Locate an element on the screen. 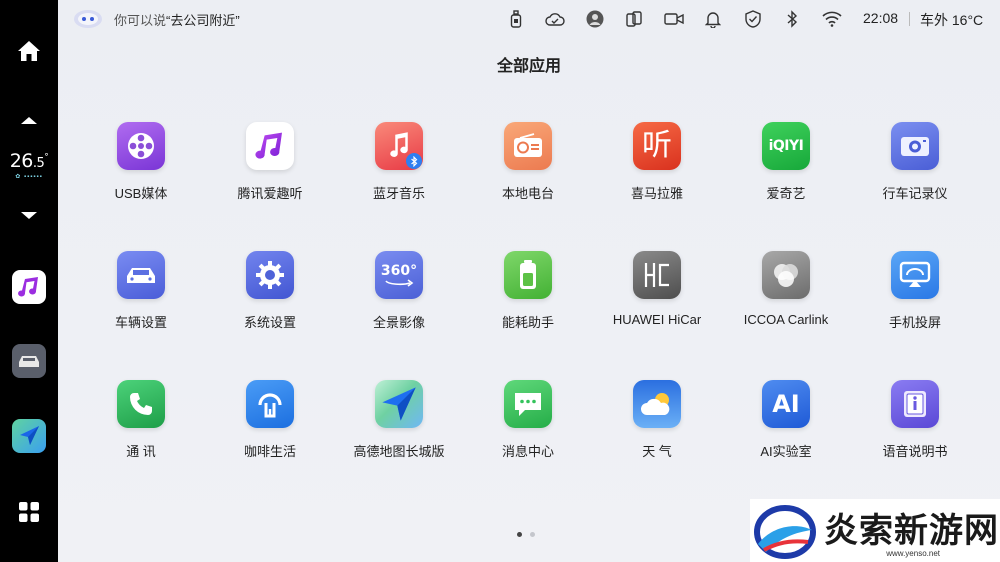  app-label: 天 气 is located at coordinates (657, 451).